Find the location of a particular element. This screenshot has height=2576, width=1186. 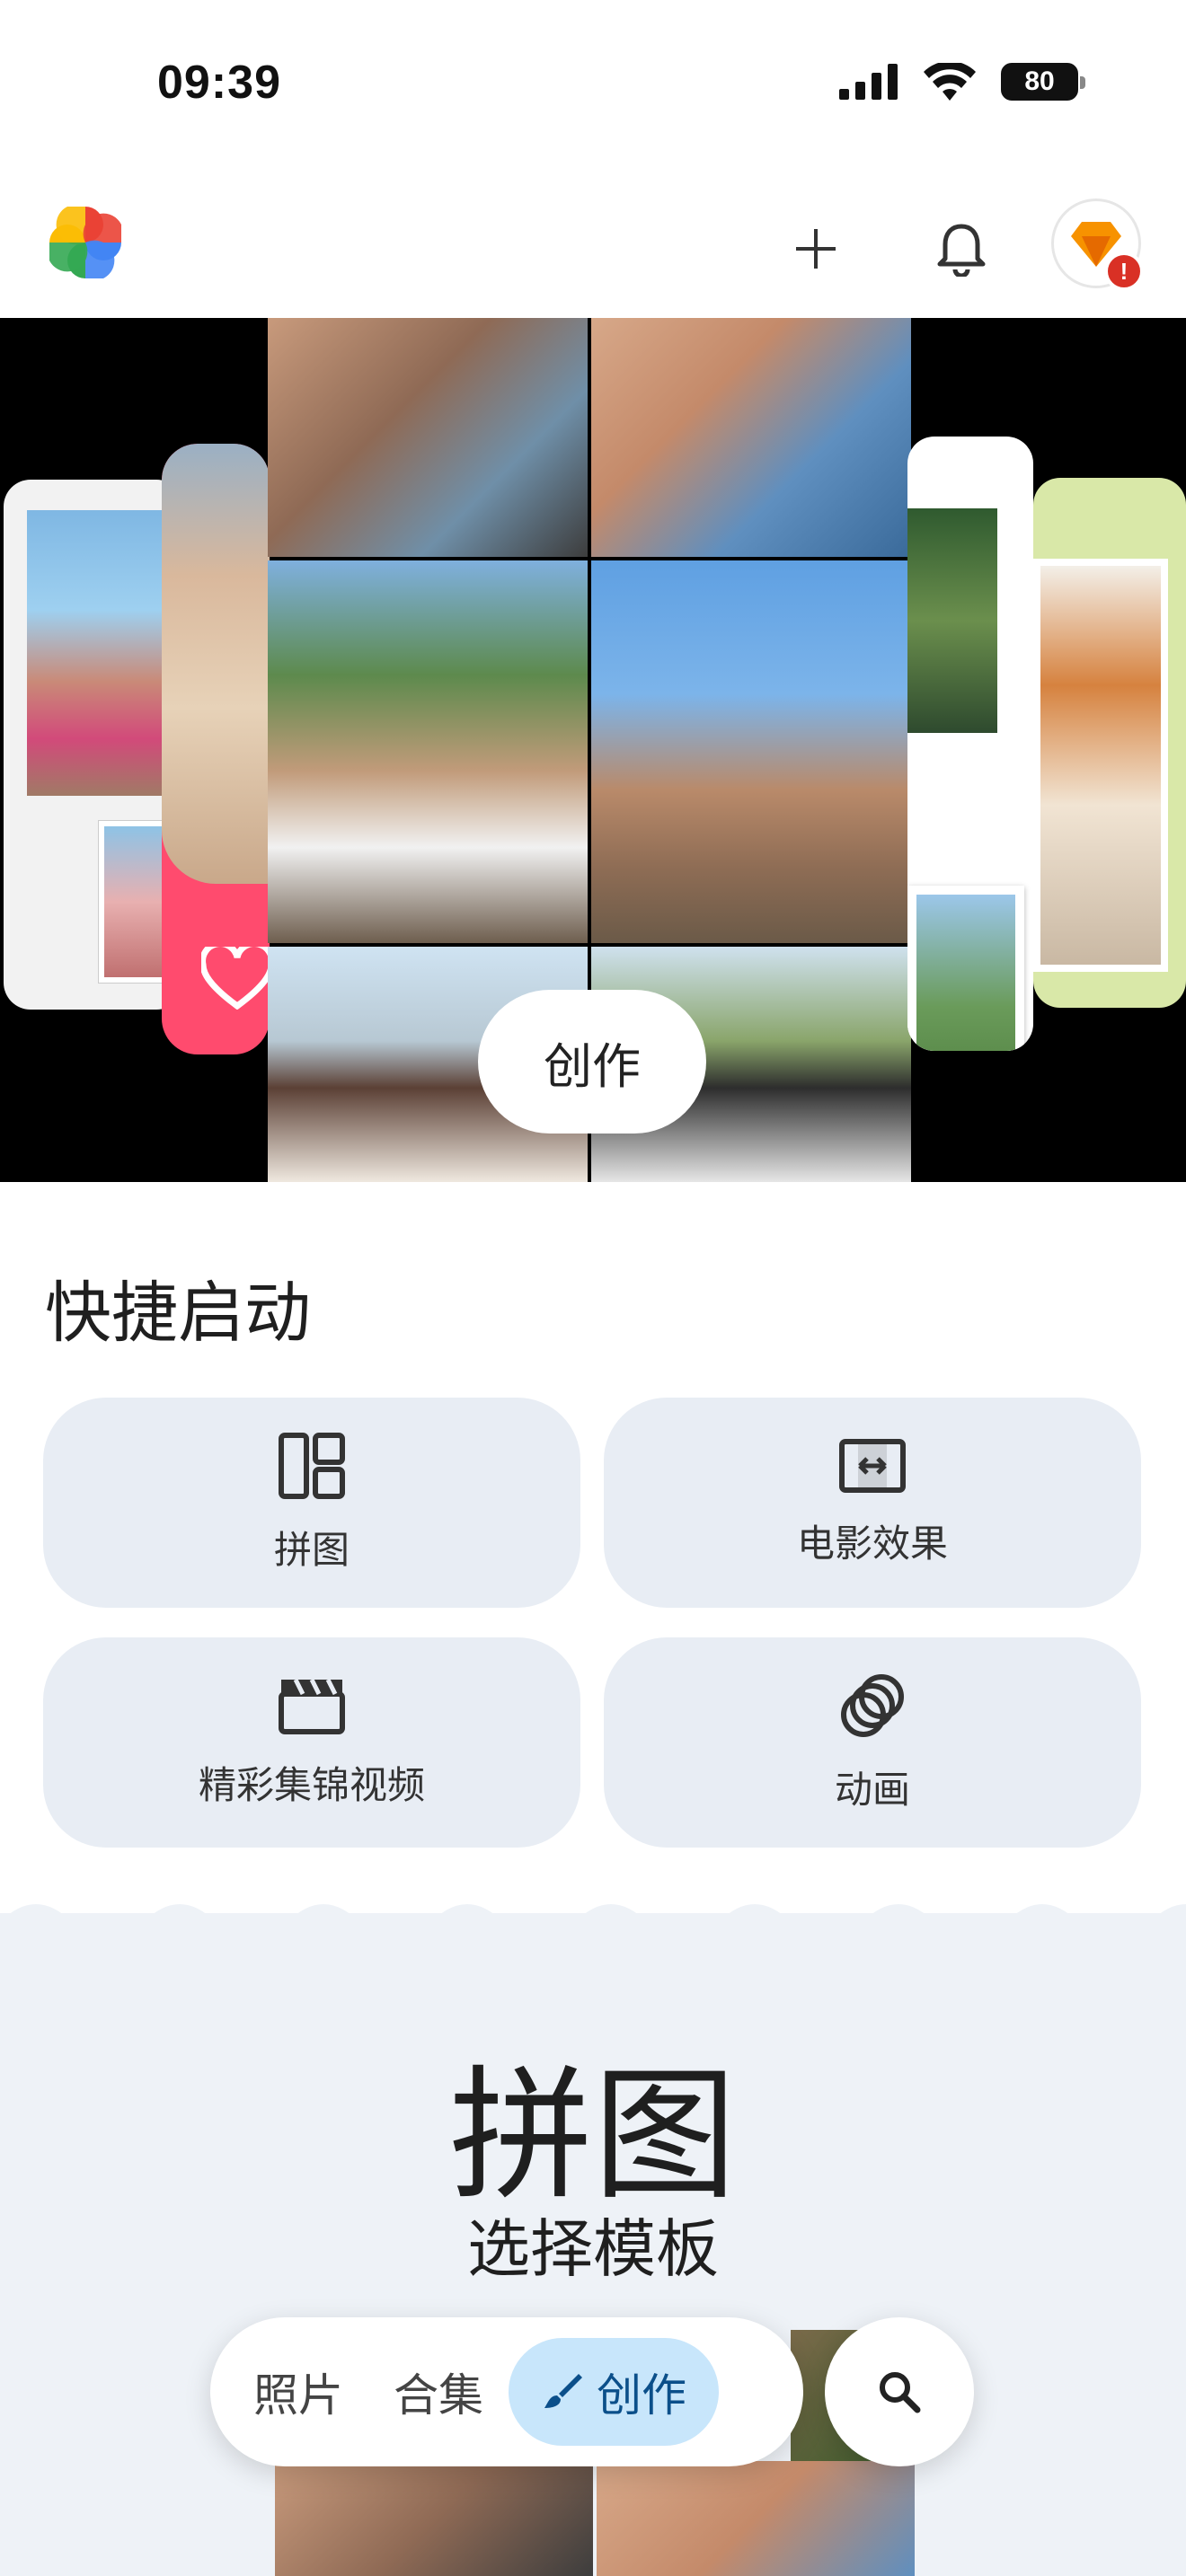

bottom-nav: 照片 合集 创作 is located at coordinates (506, 2391).